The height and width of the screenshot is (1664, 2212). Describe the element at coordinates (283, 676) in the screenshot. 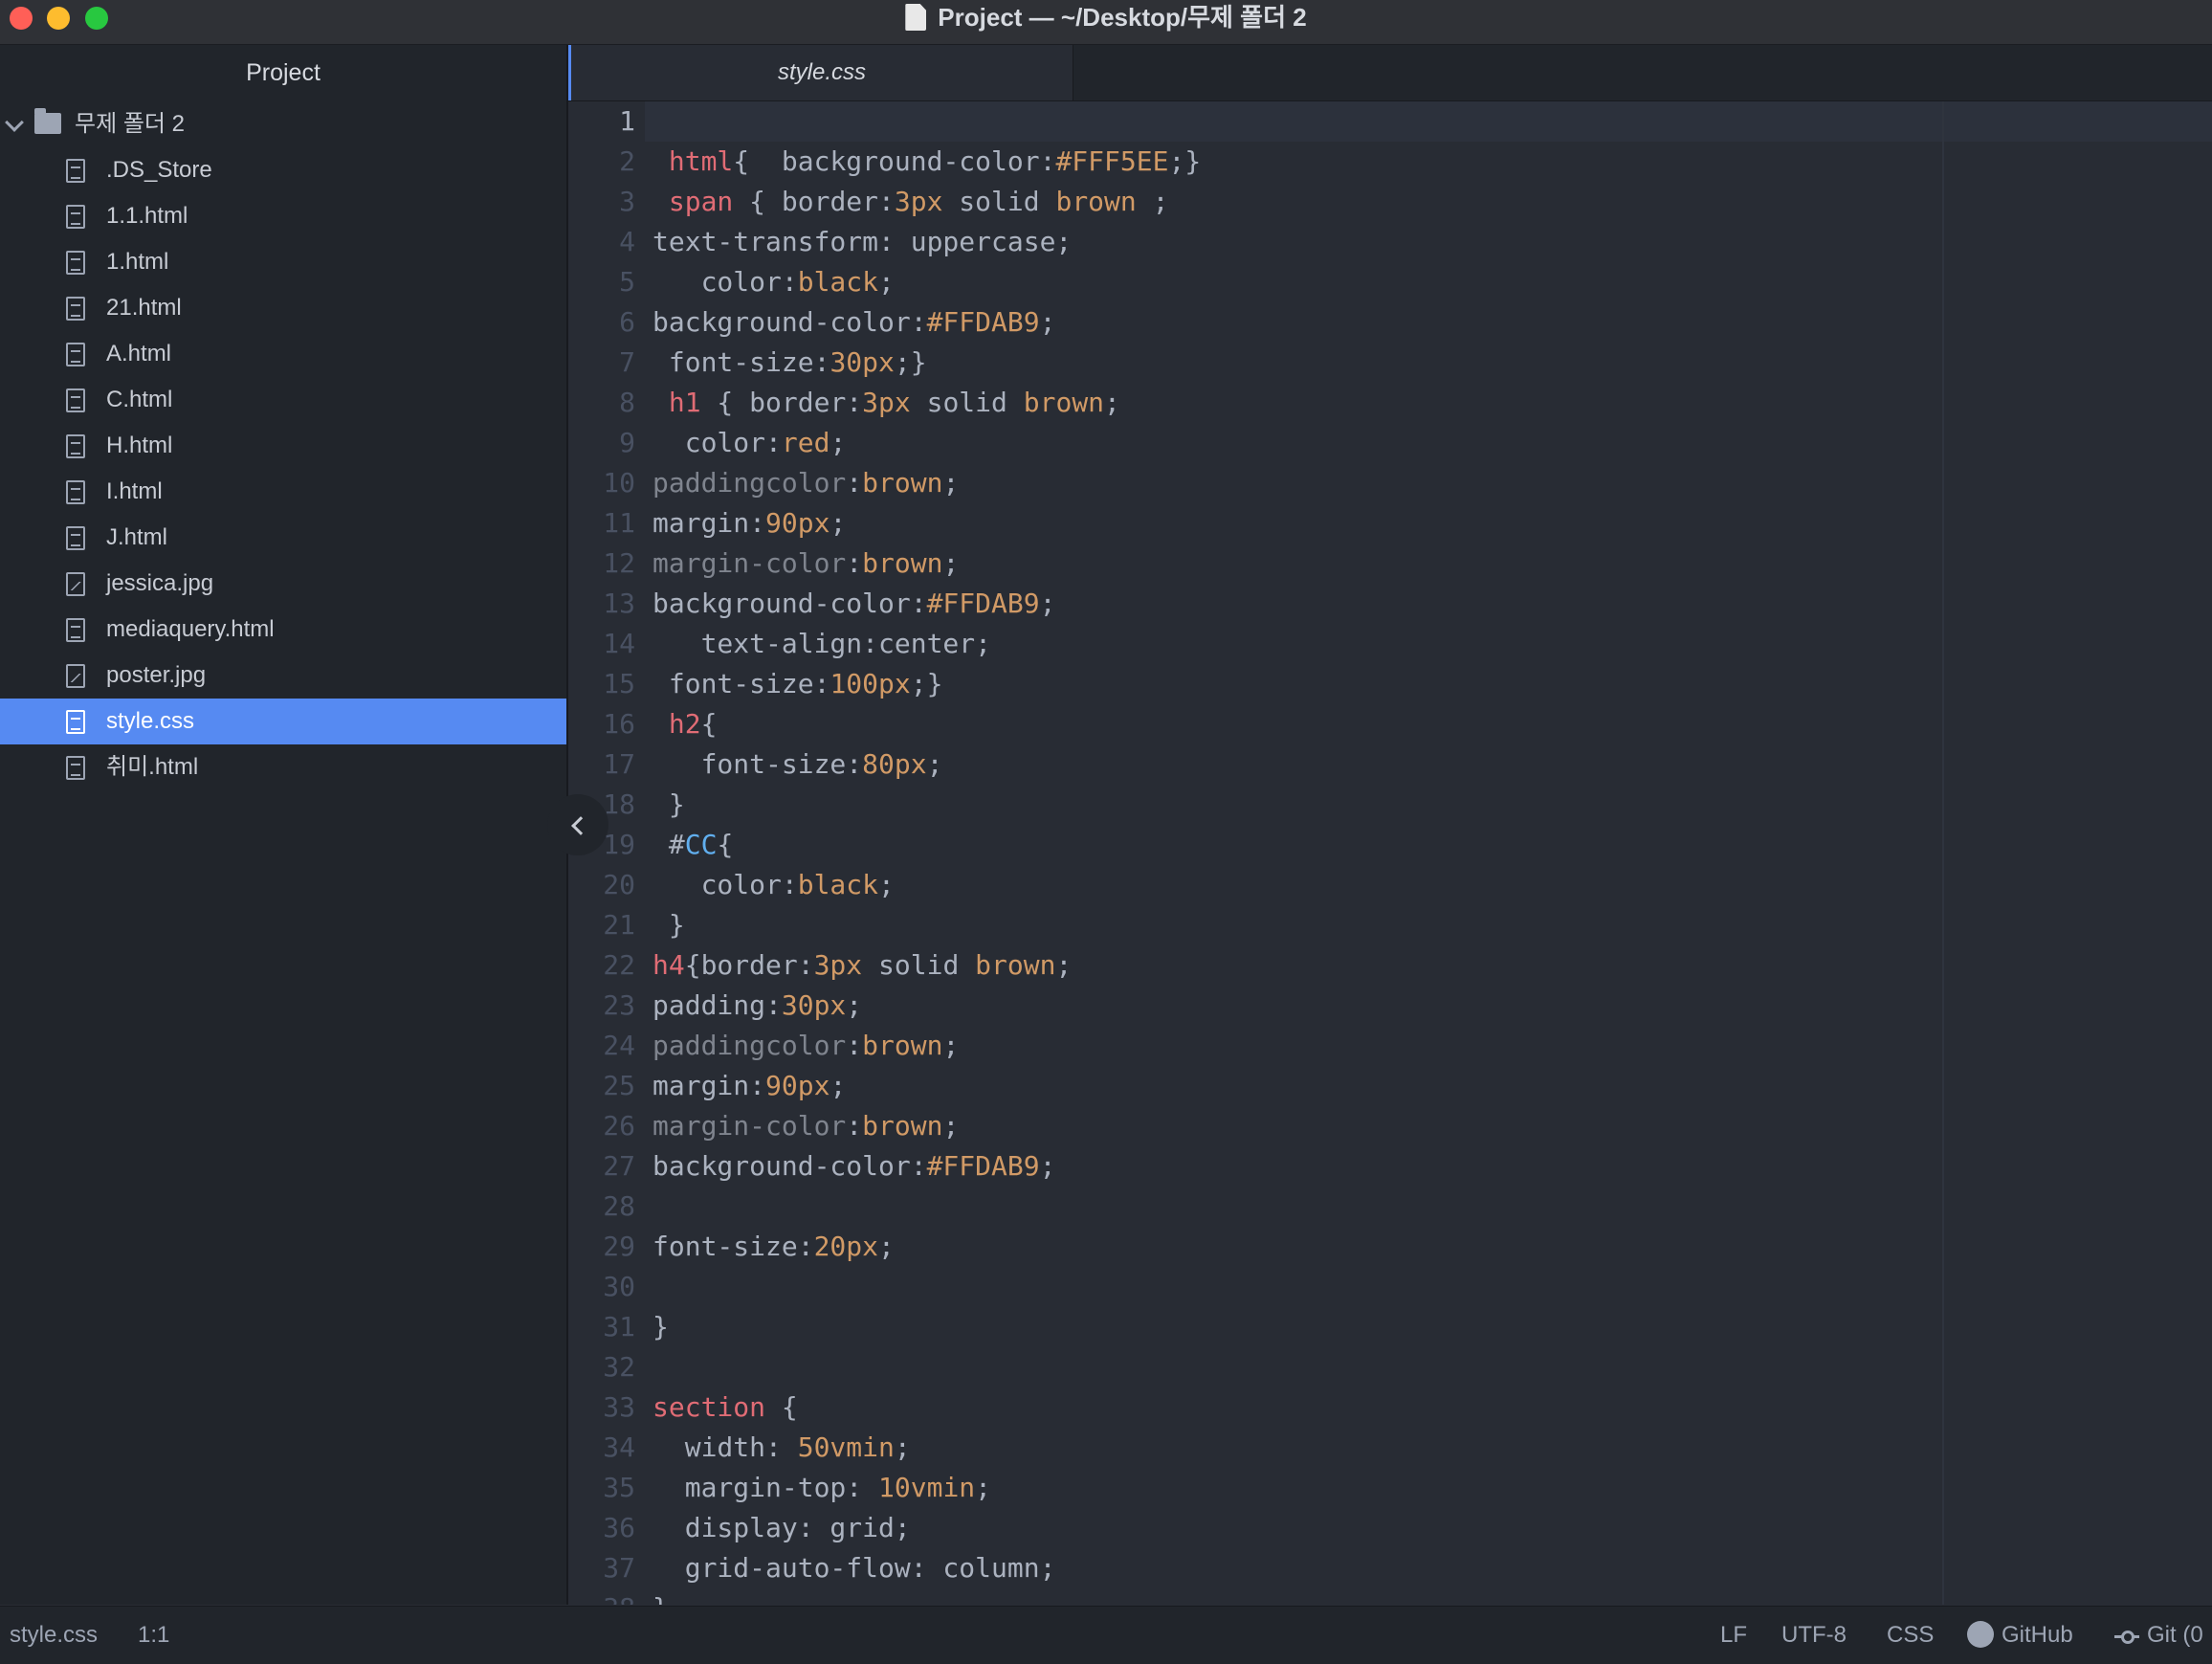

I see `file-tree-item: poster.jpg` at that location.